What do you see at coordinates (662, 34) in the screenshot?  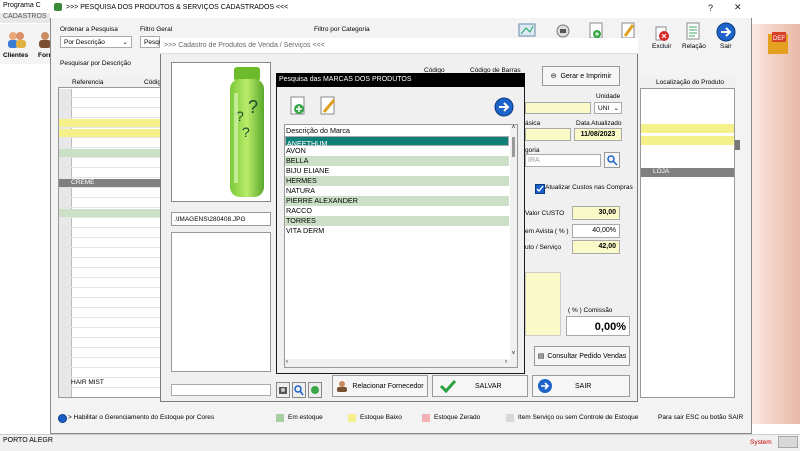 I see `excluir-icon` at bounding box center [662, 34].